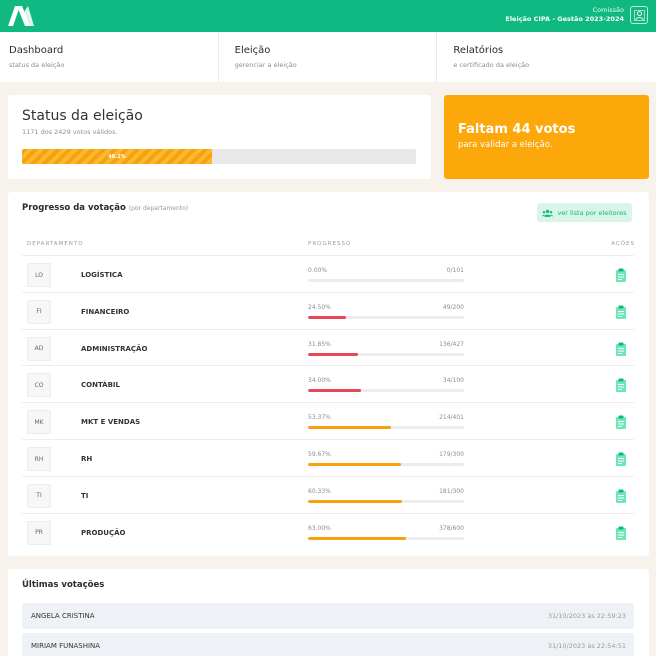 This screenshot has width=656, height=656. I want to click on logo-icon, so click(21, 16).